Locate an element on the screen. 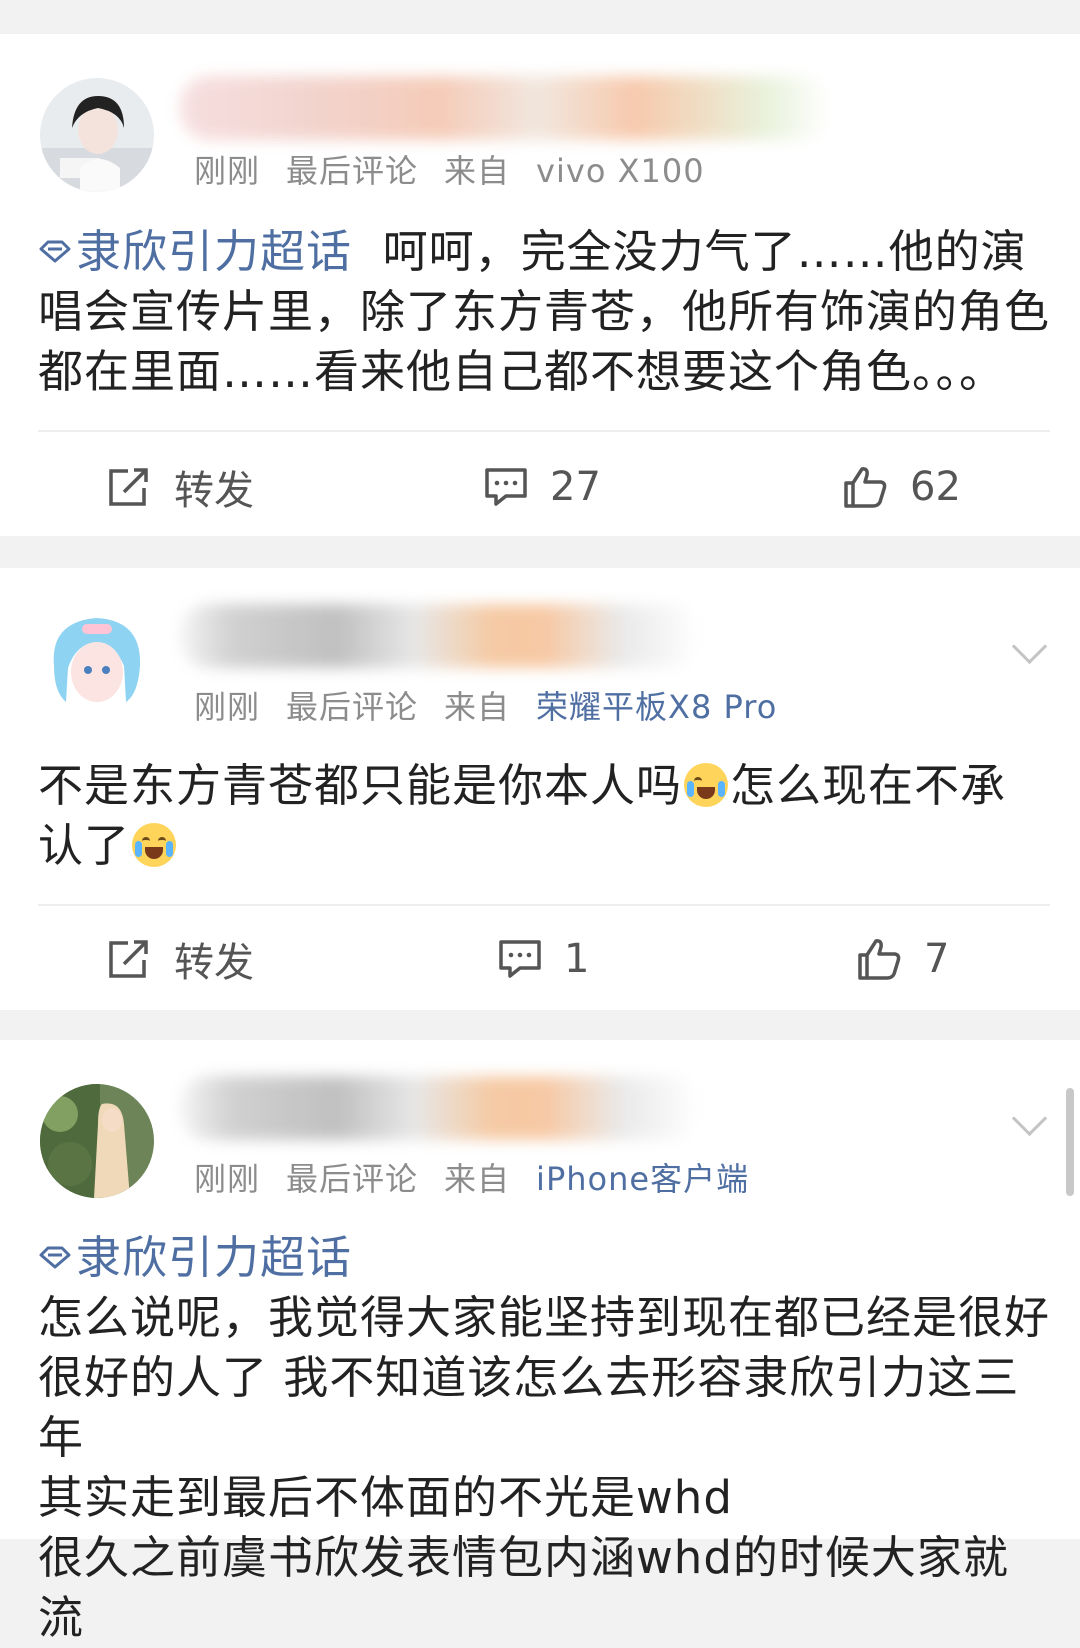 This screenshot has height=1648, width=1080. comment-count: 27 is located at coordinates (575, 487).